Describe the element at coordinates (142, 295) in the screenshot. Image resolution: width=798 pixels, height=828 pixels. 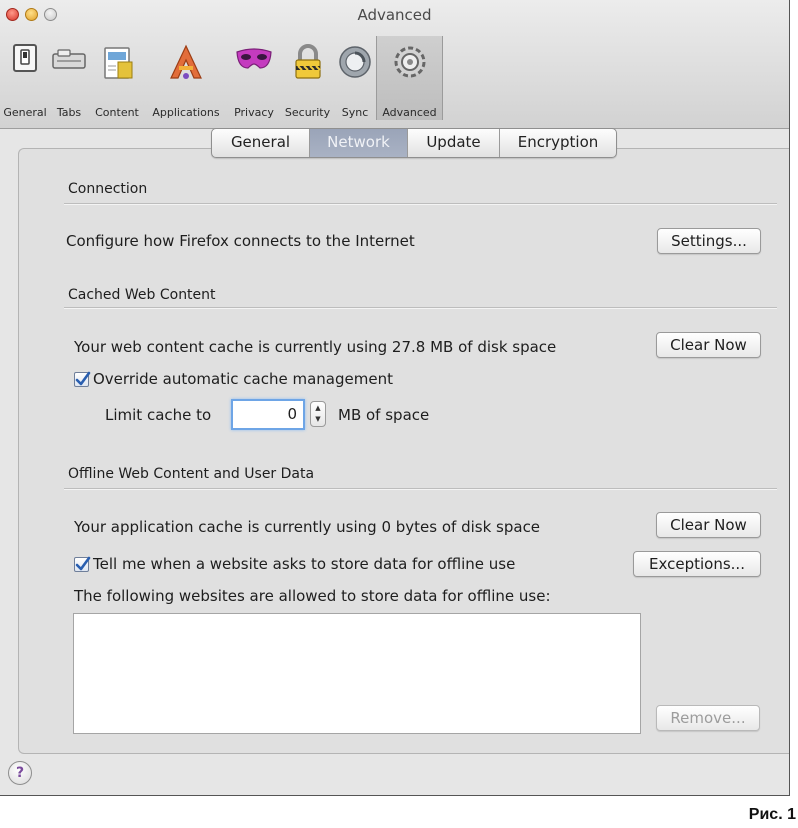
I see `cache-section-title: Cached Web Content` at that location.